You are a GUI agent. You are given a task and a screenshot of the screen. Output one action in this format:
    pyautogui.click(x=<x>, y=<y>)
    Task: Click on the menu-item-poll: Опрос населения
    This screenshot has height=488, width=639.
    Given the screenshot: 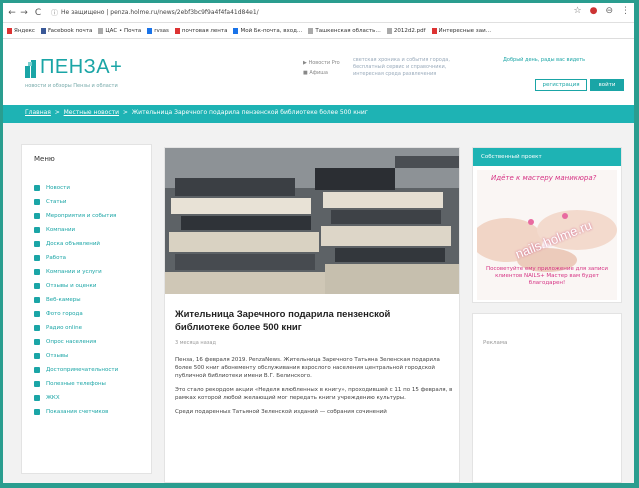 What is the action you would take?
    pyautogui.click(x=93, y=342)
    